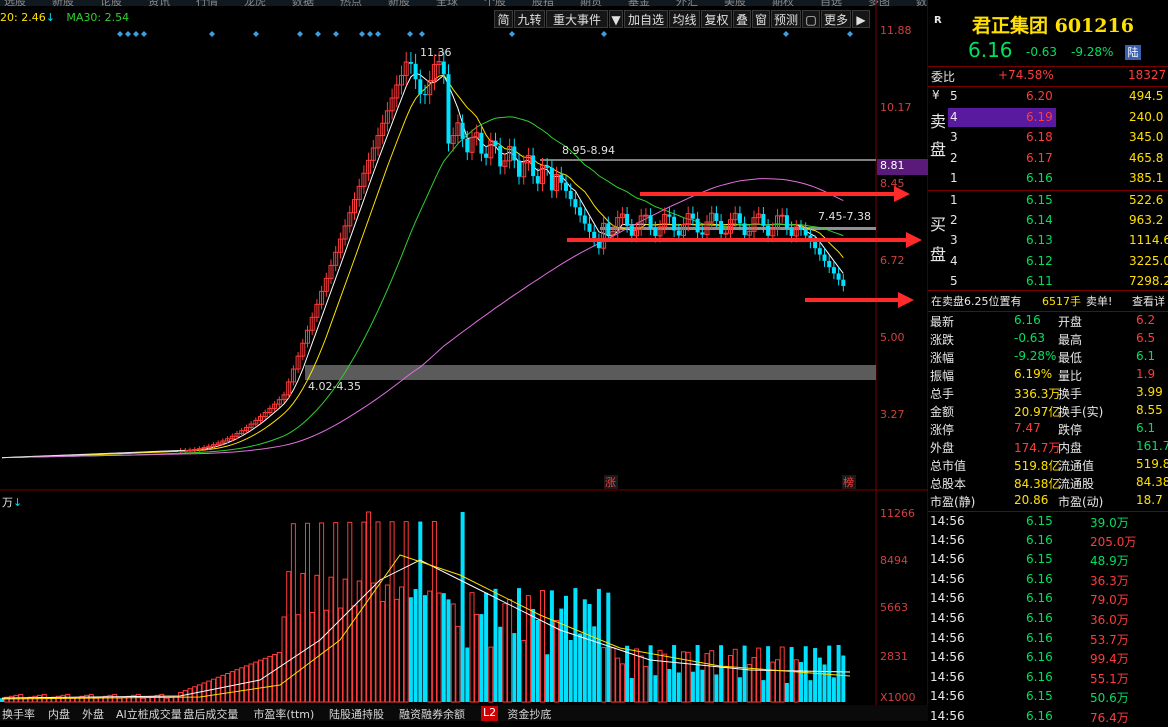  Describe the element at coordinates (1149, 392) in the screenshot. I see `quote-cell: 3.99` at that location.